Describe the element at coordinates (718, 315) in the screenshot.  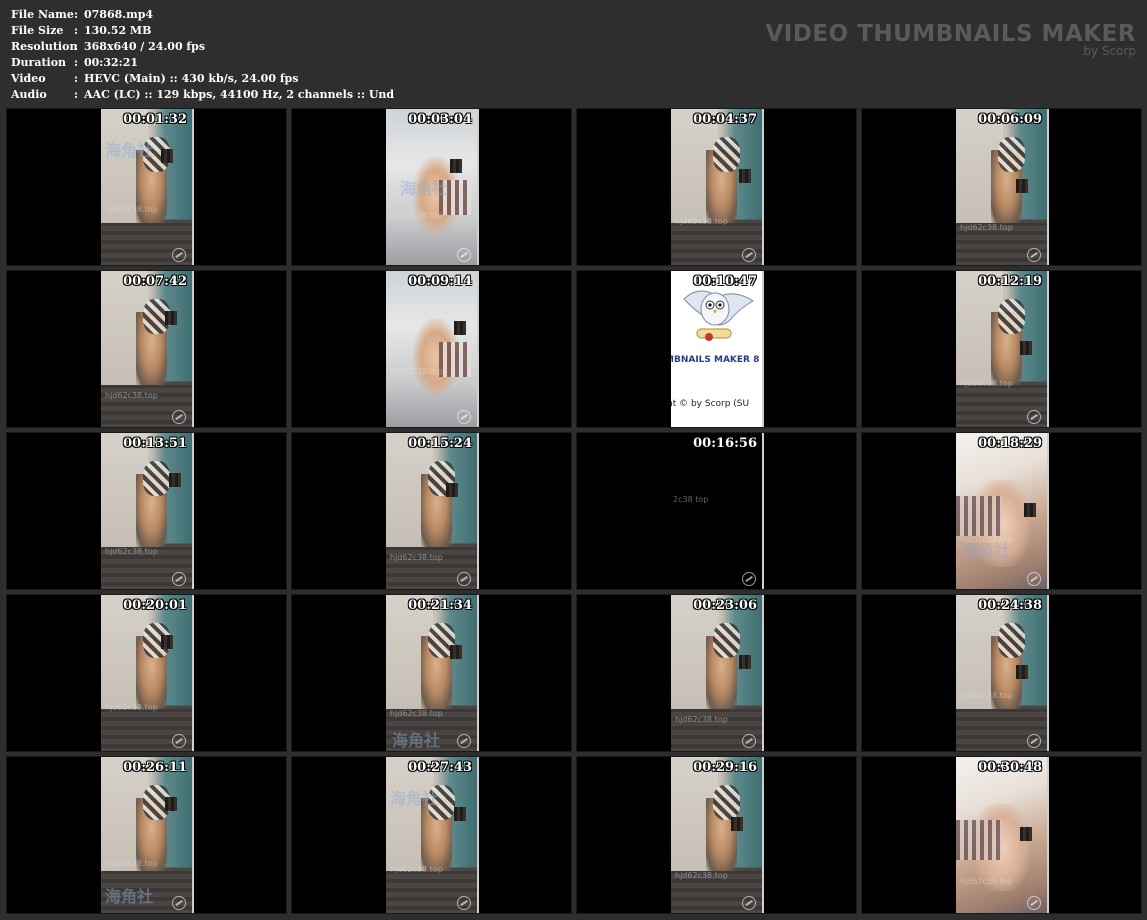
I see `owl-mascot-icon` at that location.